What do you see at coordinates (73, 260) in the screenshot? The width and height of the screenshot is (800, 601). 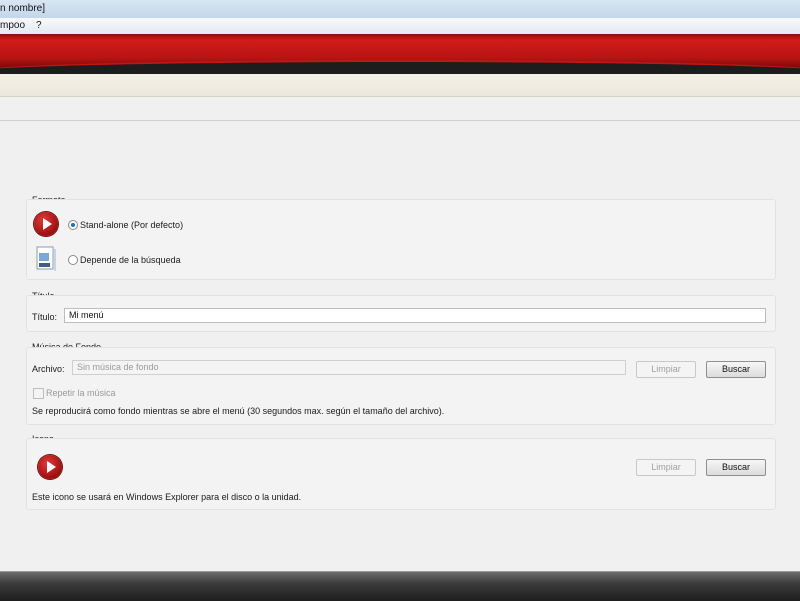 I see `radio-depende-busqueda` at bounding box center [73, 260].